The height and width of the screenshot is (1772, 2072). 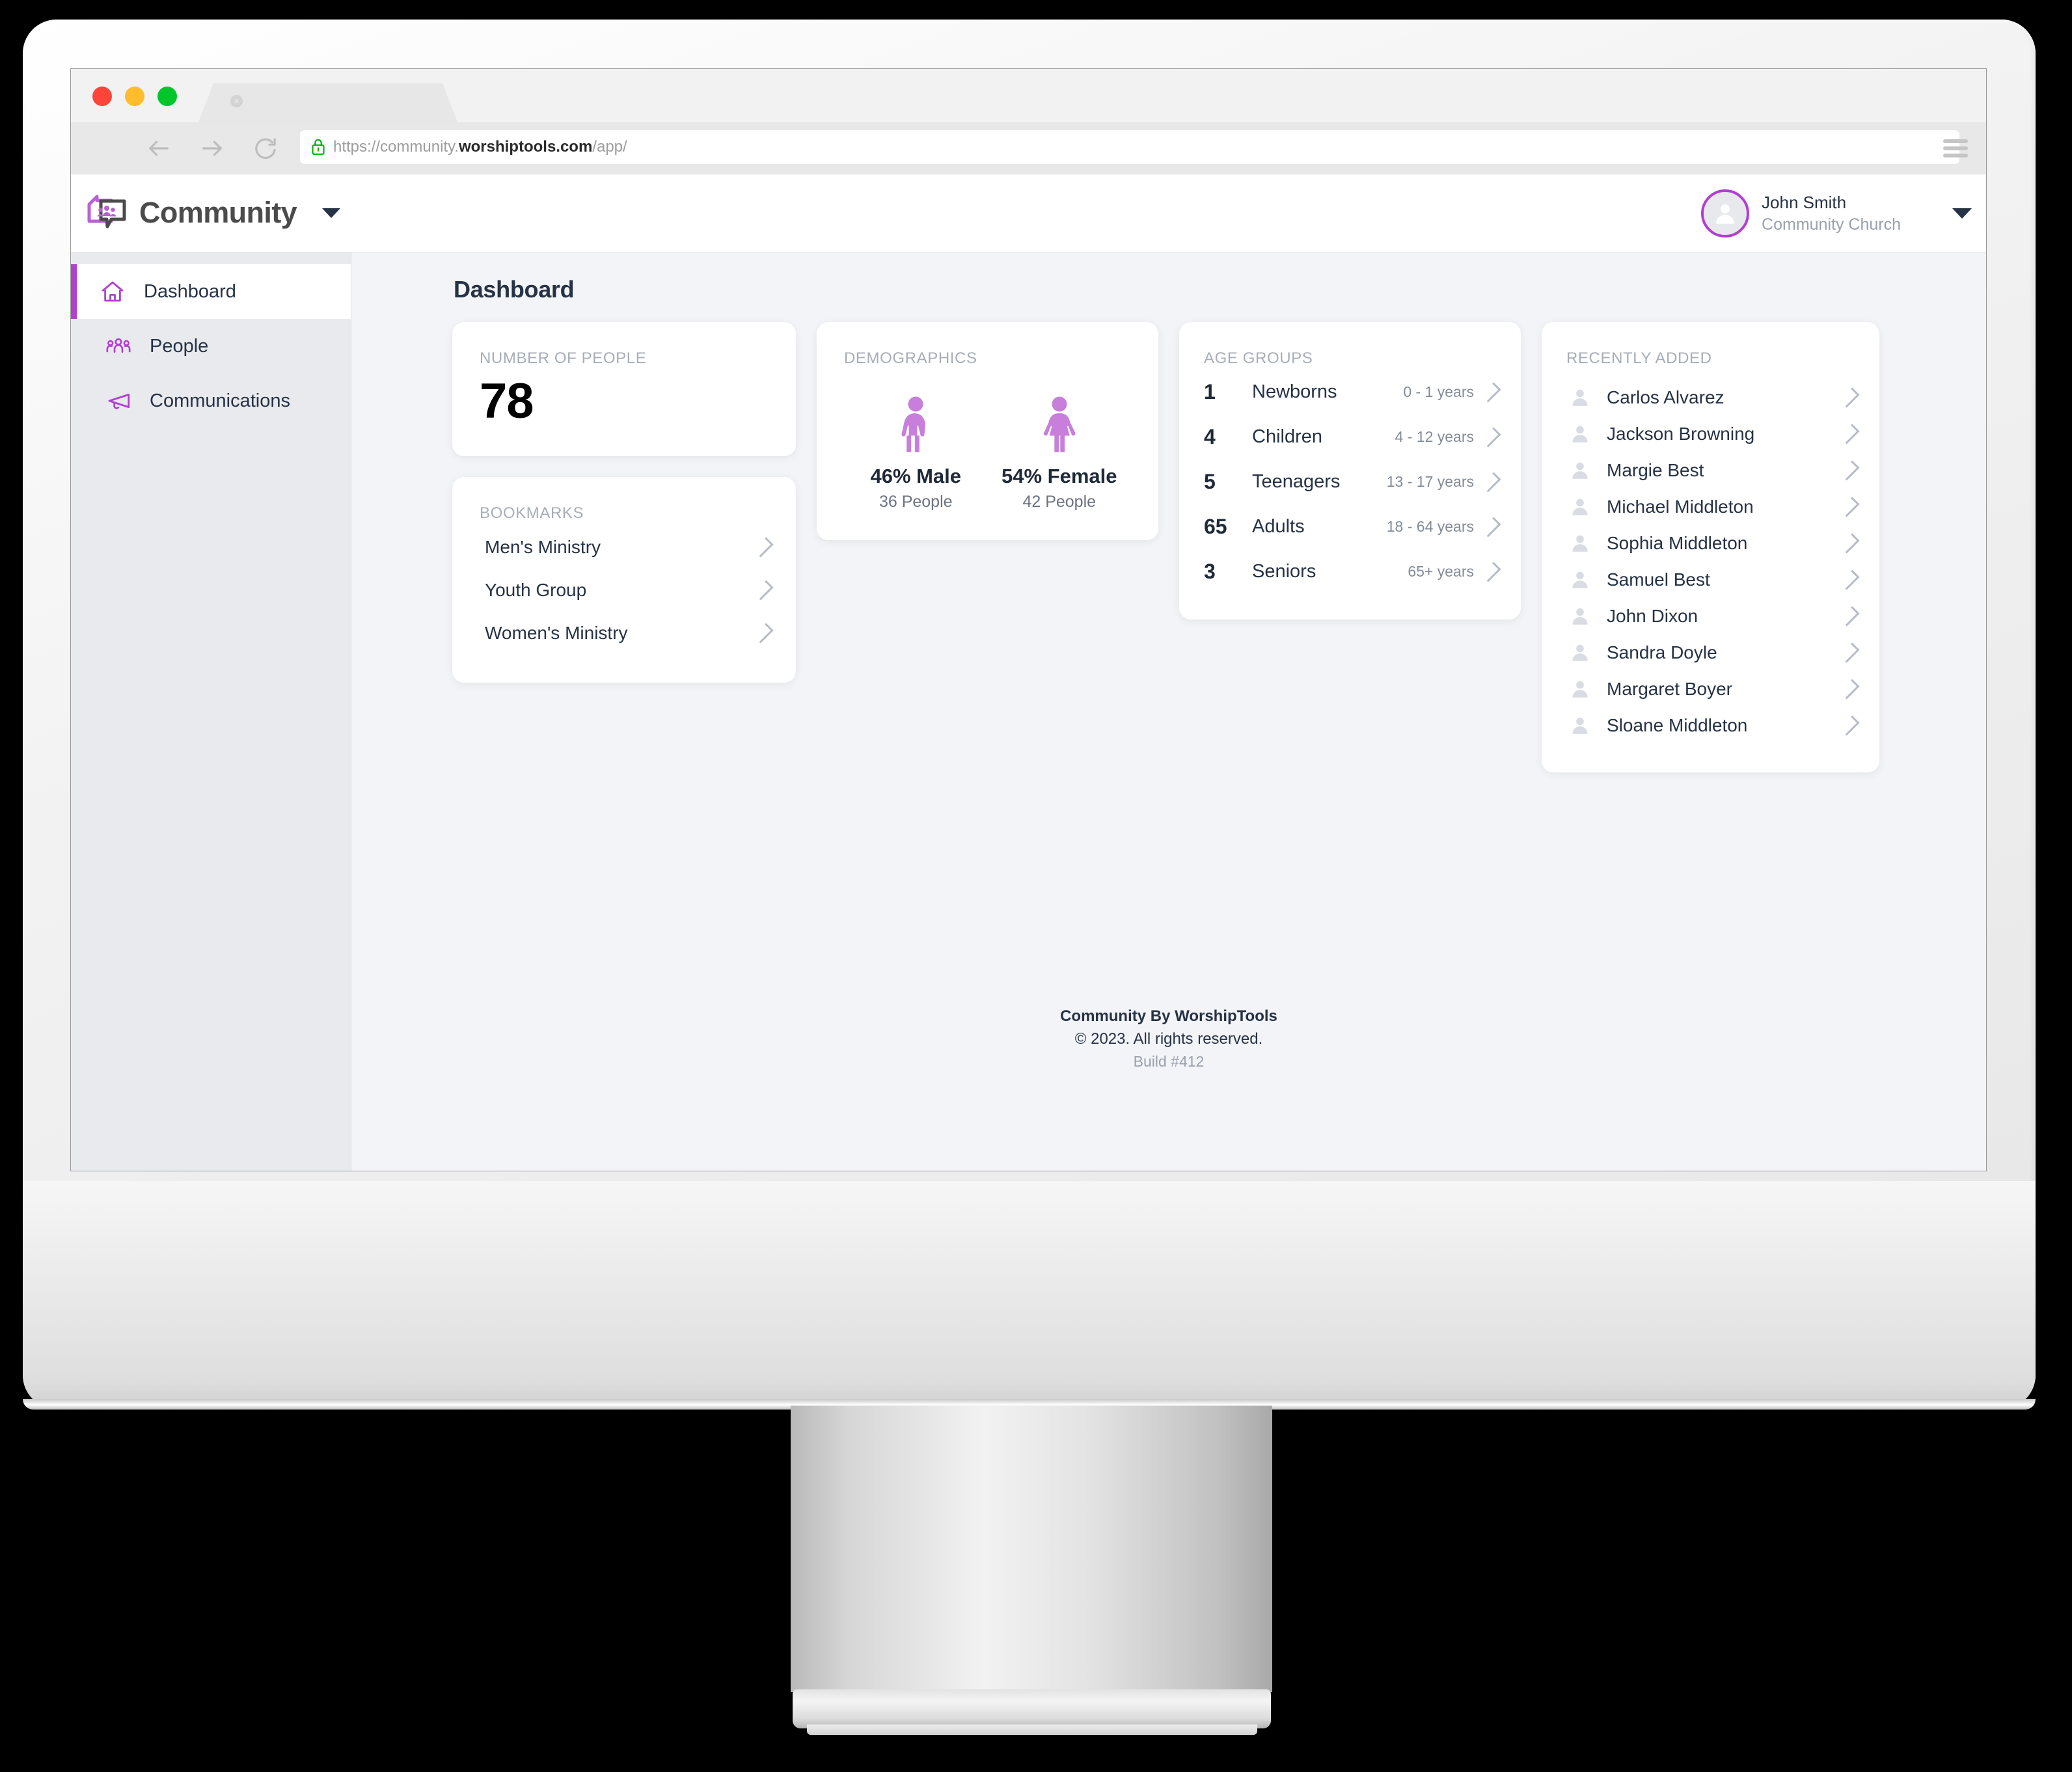 What do you see at coordinates (916, 476) in the screenshot?
I see `male-percent: 46% Male` at bounding box center [916, 476].